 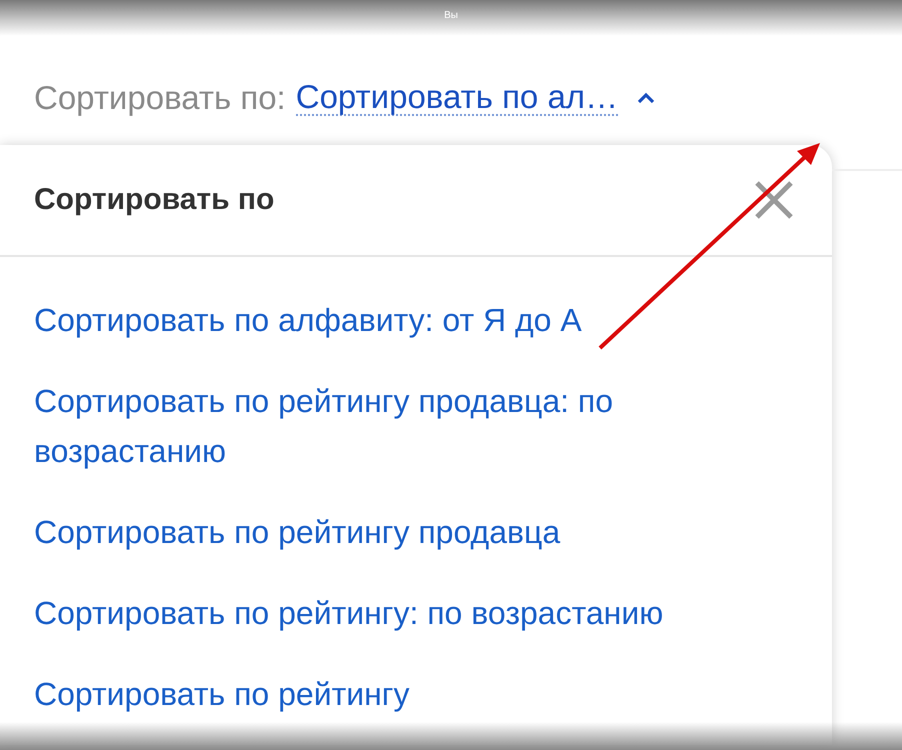 I want to click on sort-label: Сортировать по:, so click(x=160, y=98).